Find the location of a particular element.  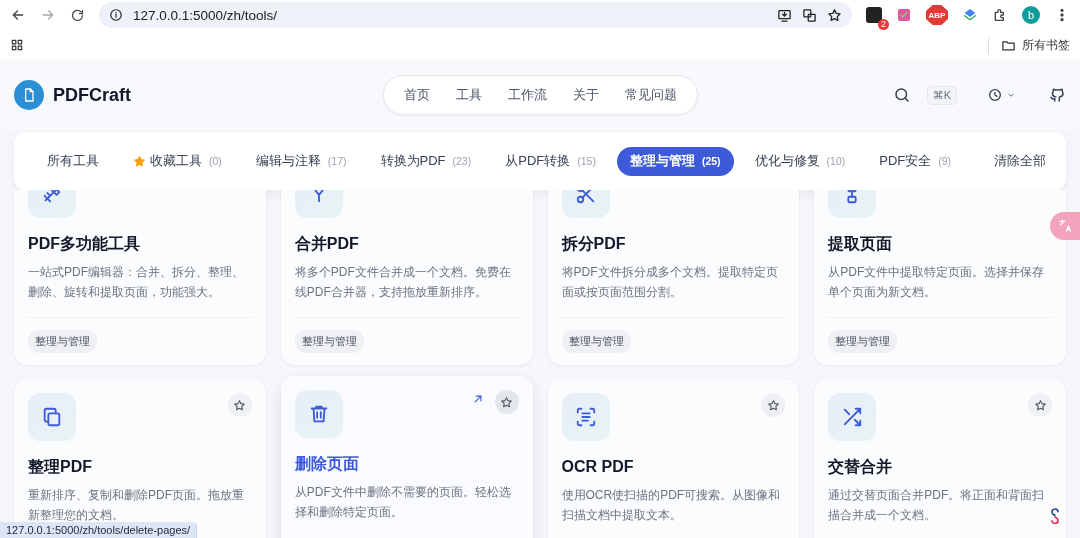

notification-badge: 2 is located at coordinates (883, 24).